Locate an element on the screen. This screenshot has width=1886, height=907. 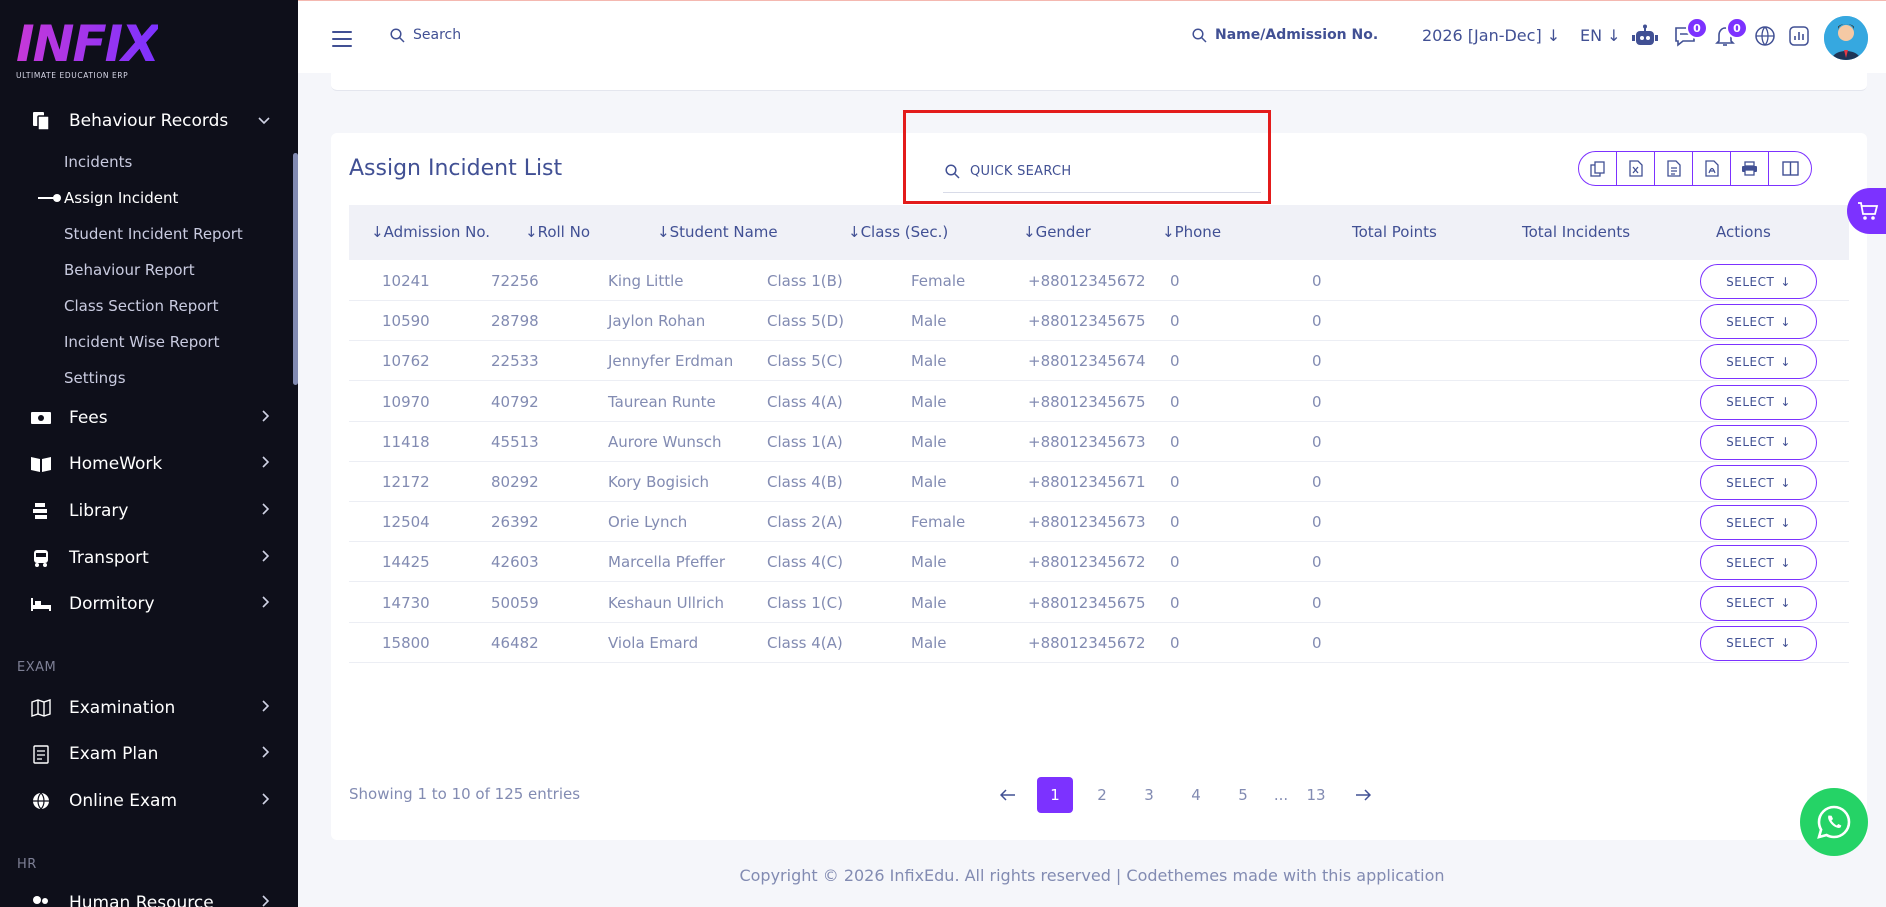
column-header-total-incidents: Total Incidents is located at coordinates (1576, 232).